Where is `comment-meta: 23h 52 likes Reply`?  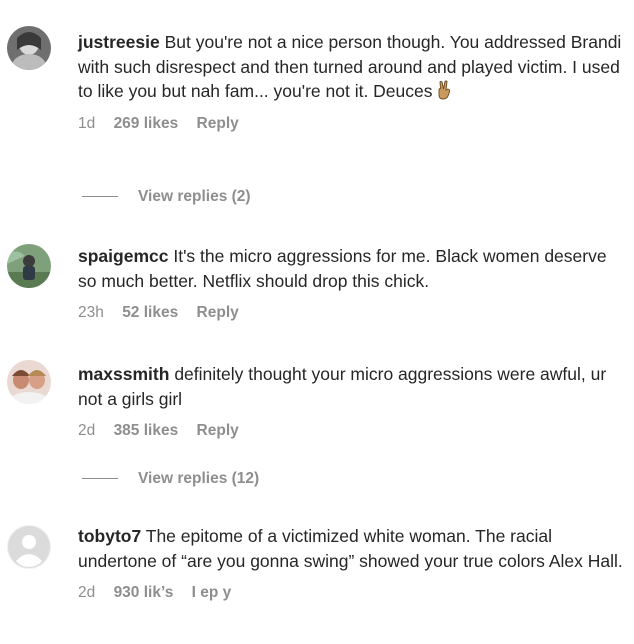 comment-meta: 23h 52 likes Reply is located at coordinates (352, 313).